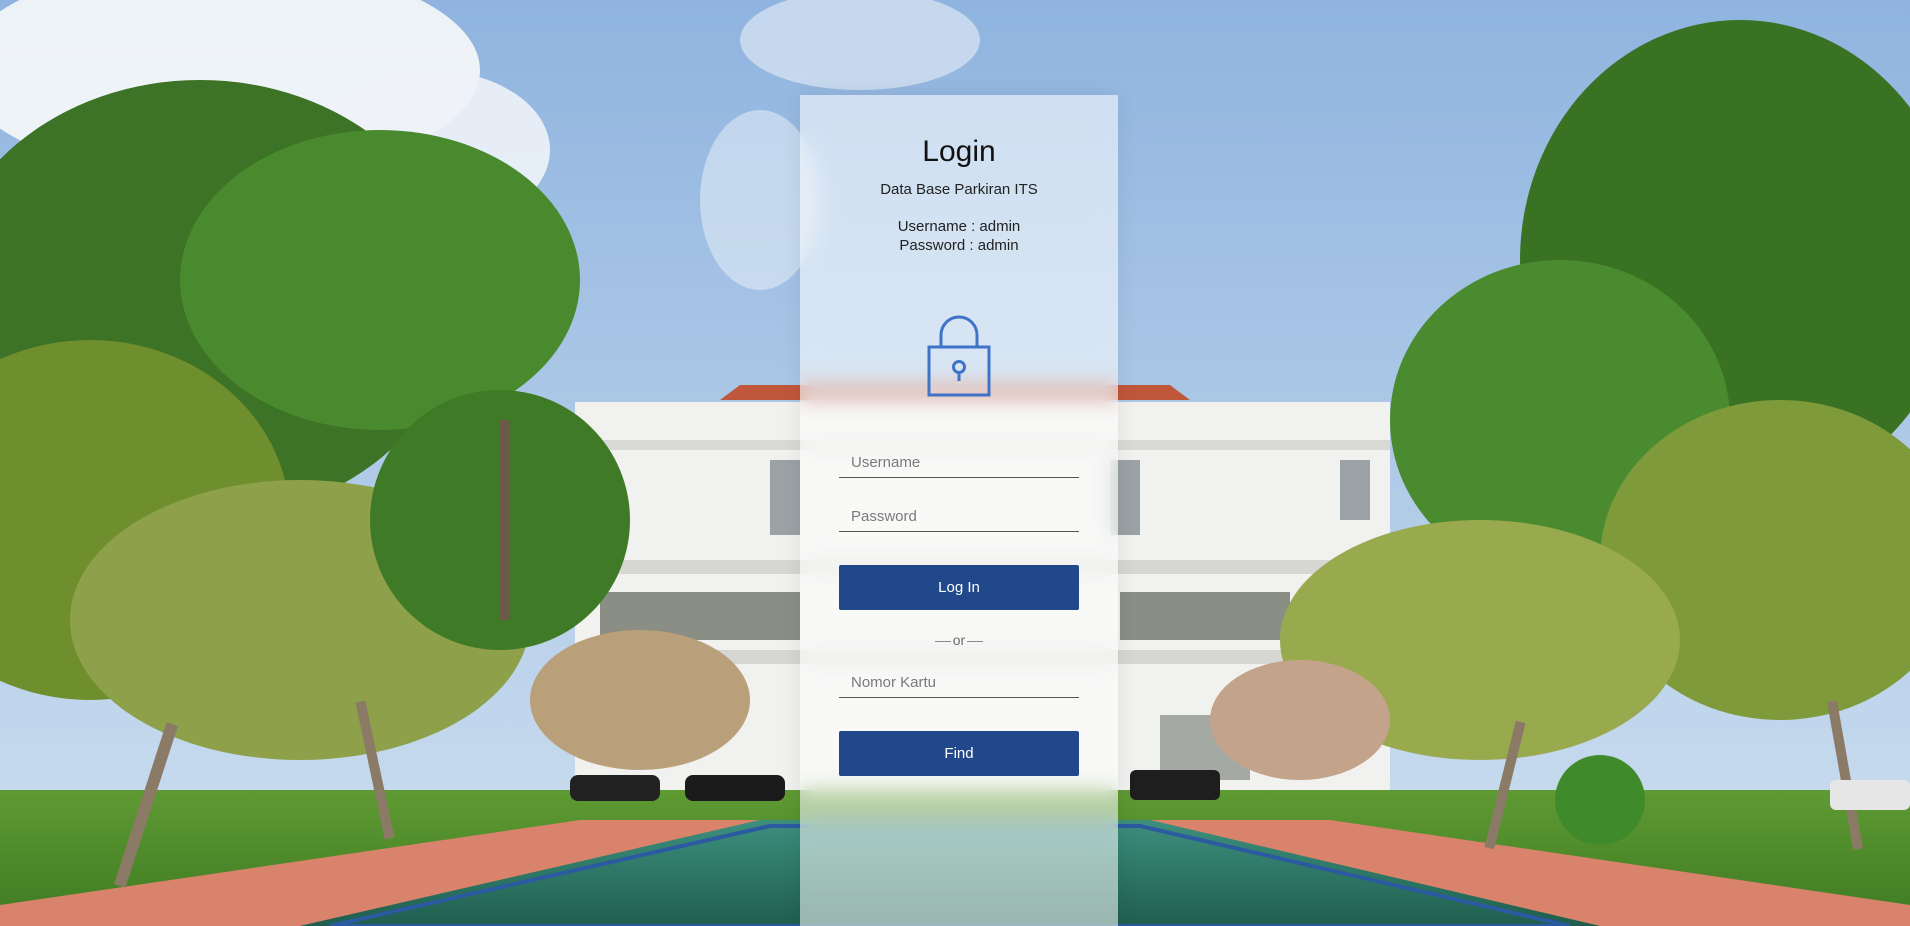  What do you see at coordinates (959, 245) in the screenshot?
I see `password-hint: Password : admin` at bounding box center [959, 245].